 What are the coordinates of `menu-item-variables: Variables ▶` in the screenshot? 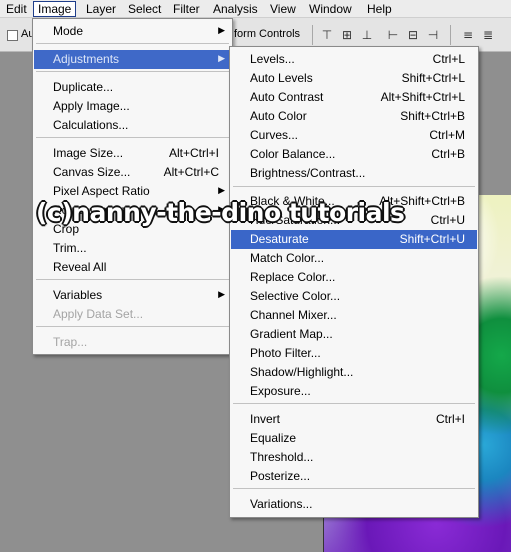 It's located at (132, 295).